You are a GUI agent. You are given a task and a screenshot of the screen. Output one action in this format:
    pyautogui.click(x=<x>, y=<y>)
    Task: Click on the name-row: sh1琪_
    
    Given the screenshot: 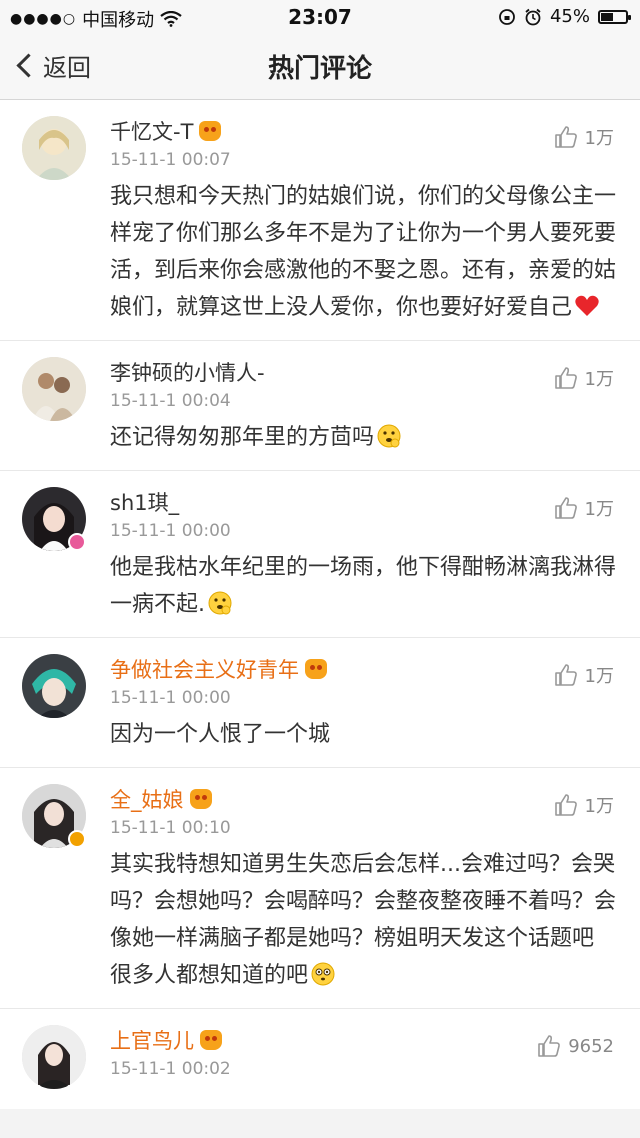 What is the action you would take?
    pyautogui.click(x=364, y=502)
    